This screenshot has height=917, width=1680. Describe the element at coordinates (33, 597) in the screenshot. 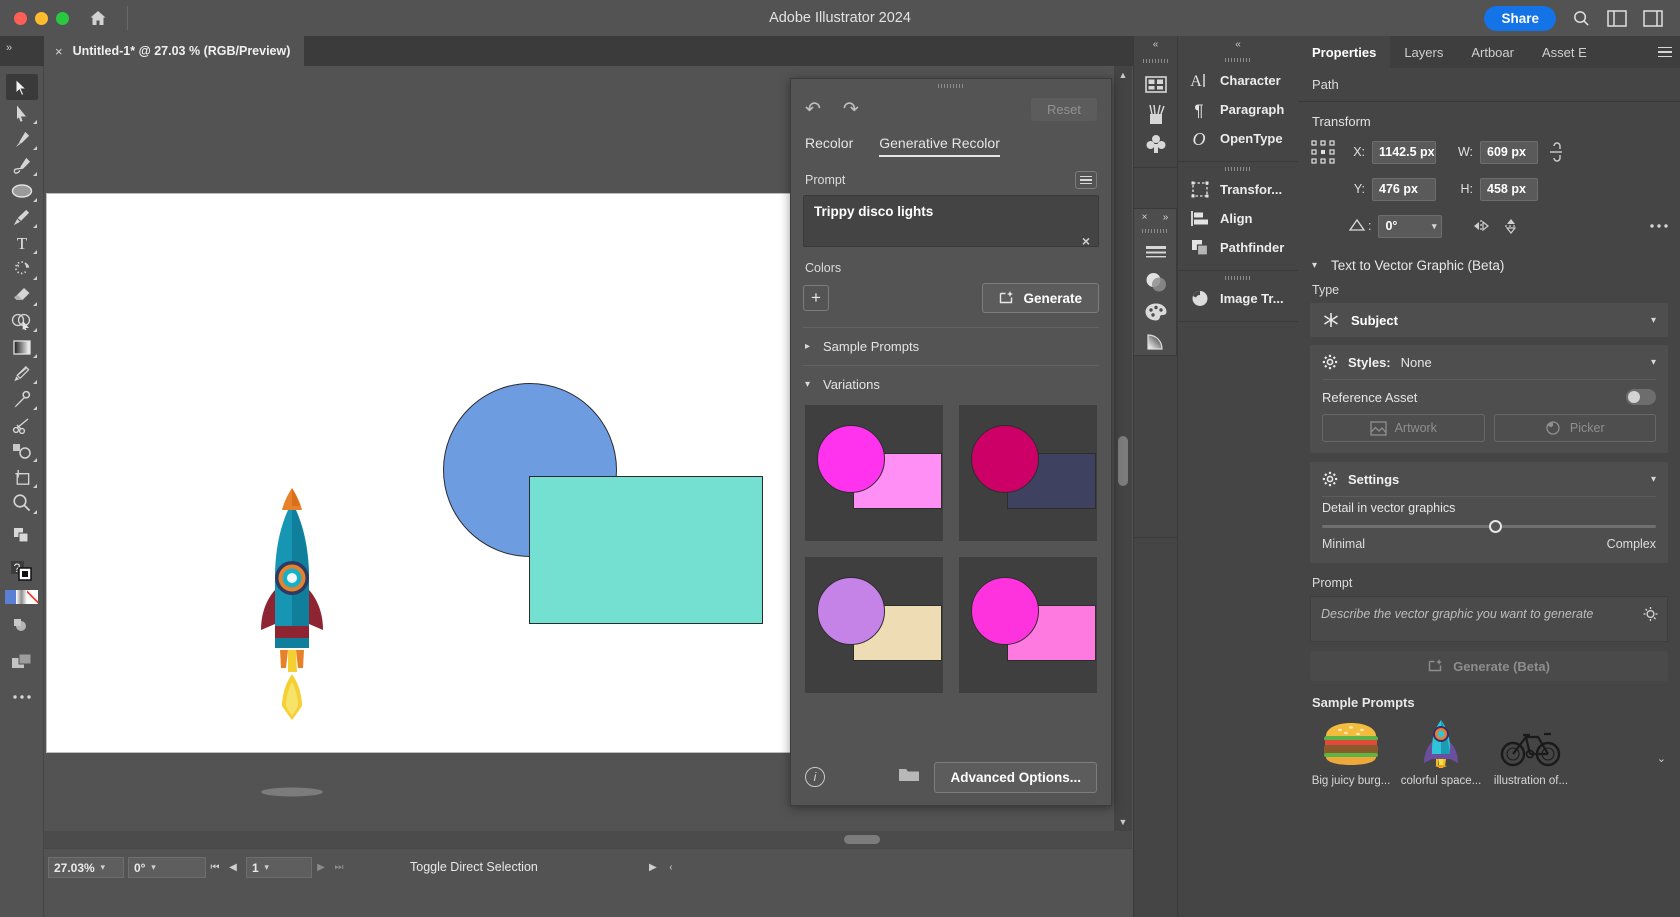

I see `none-swatch` at that location.